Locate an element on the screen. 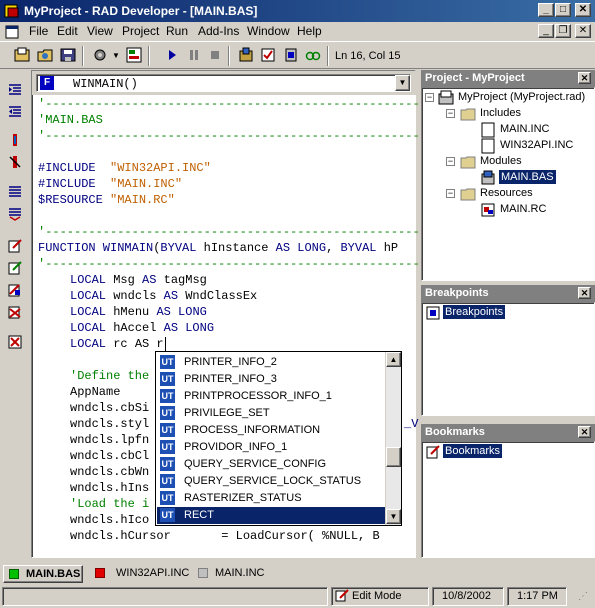 The width and height of the screenshot is (595, 608). close-button: ✕ is located at coordinates (583, 10).